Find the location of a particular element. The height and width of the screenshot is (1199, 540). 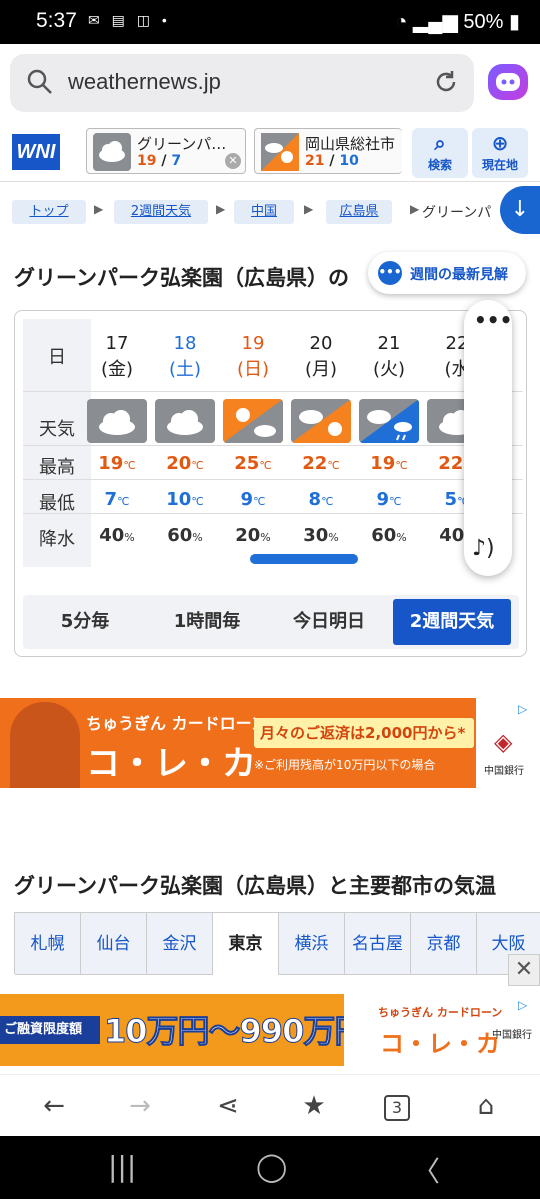

location-chip: グリーンパ… 19 / 7 ✕ is located at coordinates (166, 151).